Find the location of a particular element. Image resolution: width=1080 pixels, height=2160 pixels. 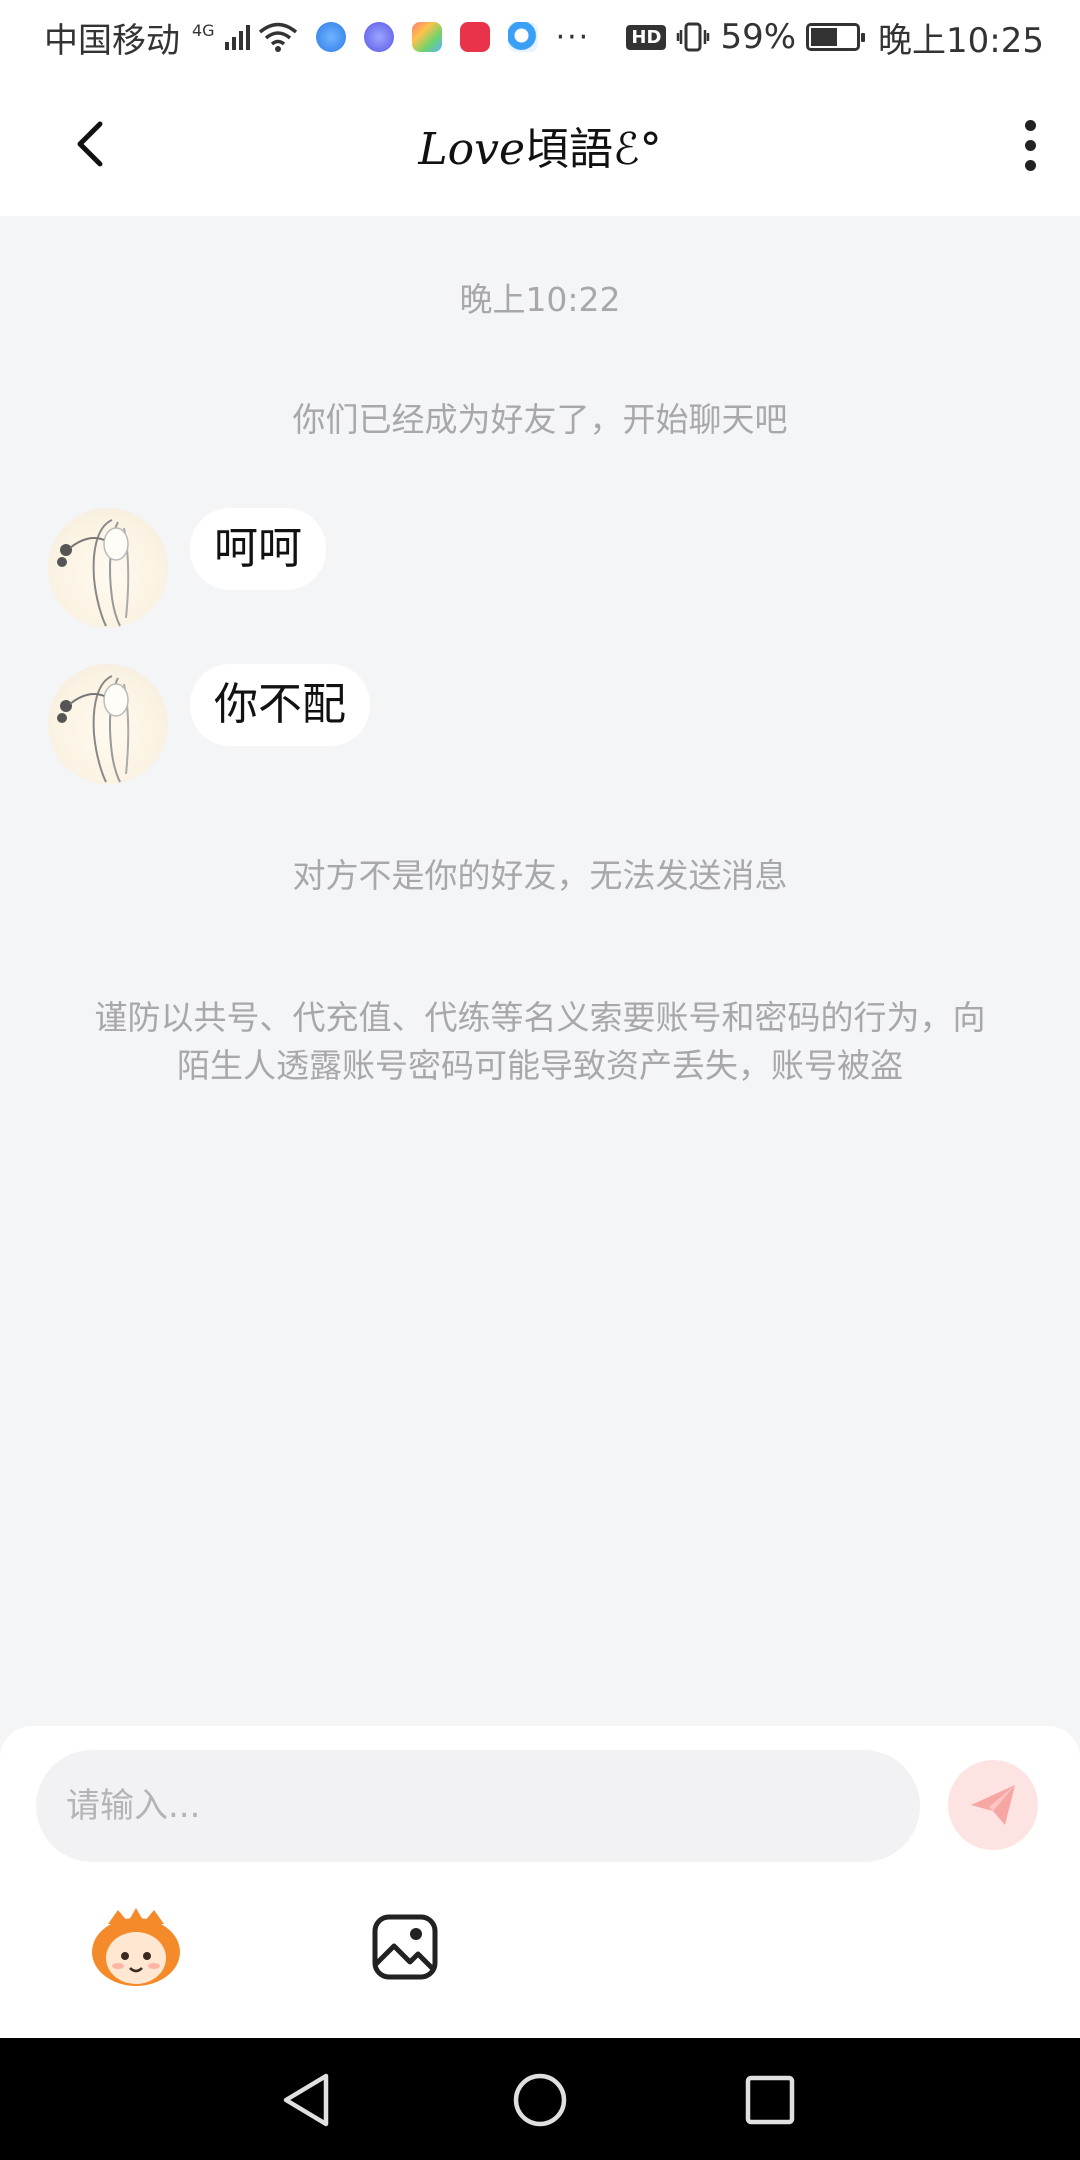

vibrate-icon is located at coordinates (693, 37).